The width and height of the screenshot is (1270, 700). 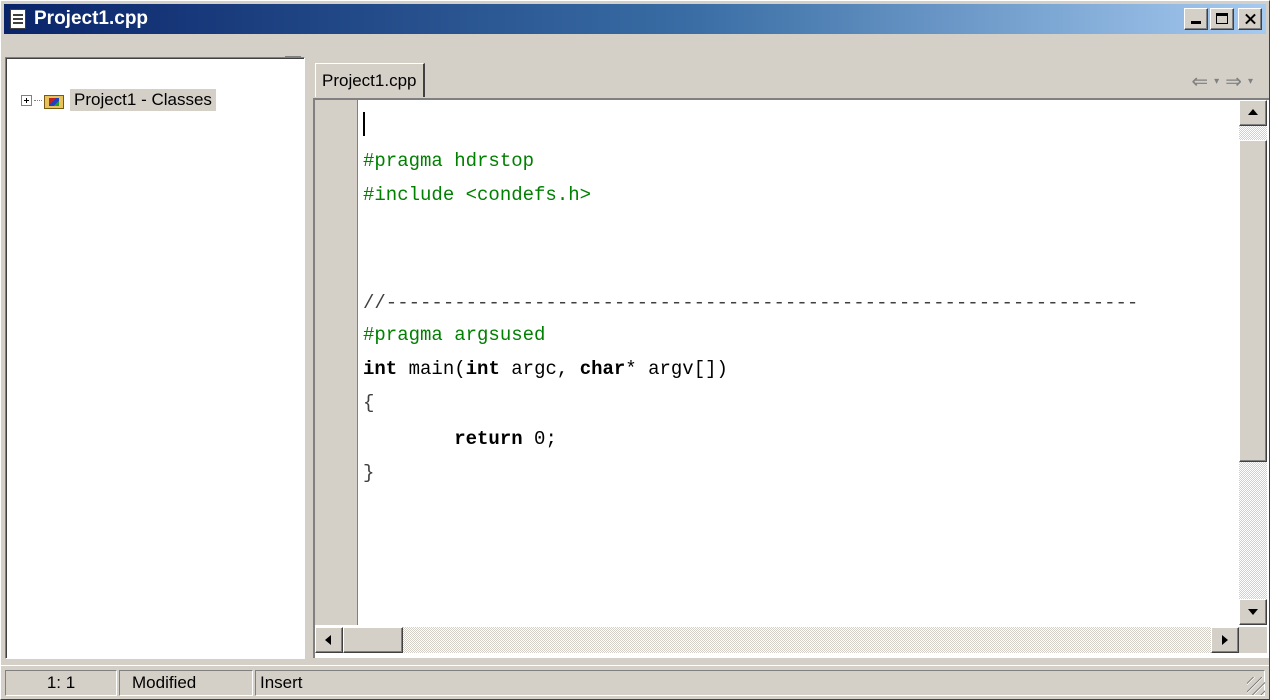 I want to click on vertical-scroll-thumb, so click(x=1253, y=301).